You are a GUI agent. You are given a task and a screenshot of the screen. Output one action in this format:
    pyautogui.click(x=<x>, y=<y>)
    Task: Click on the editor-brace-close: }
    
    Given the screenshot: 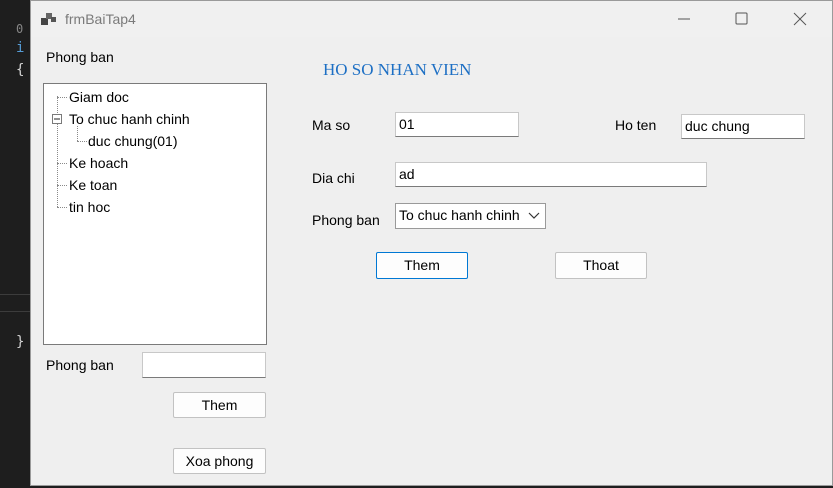 What is the action you would take?
    pyautogui.click(x=20, y=342)
    